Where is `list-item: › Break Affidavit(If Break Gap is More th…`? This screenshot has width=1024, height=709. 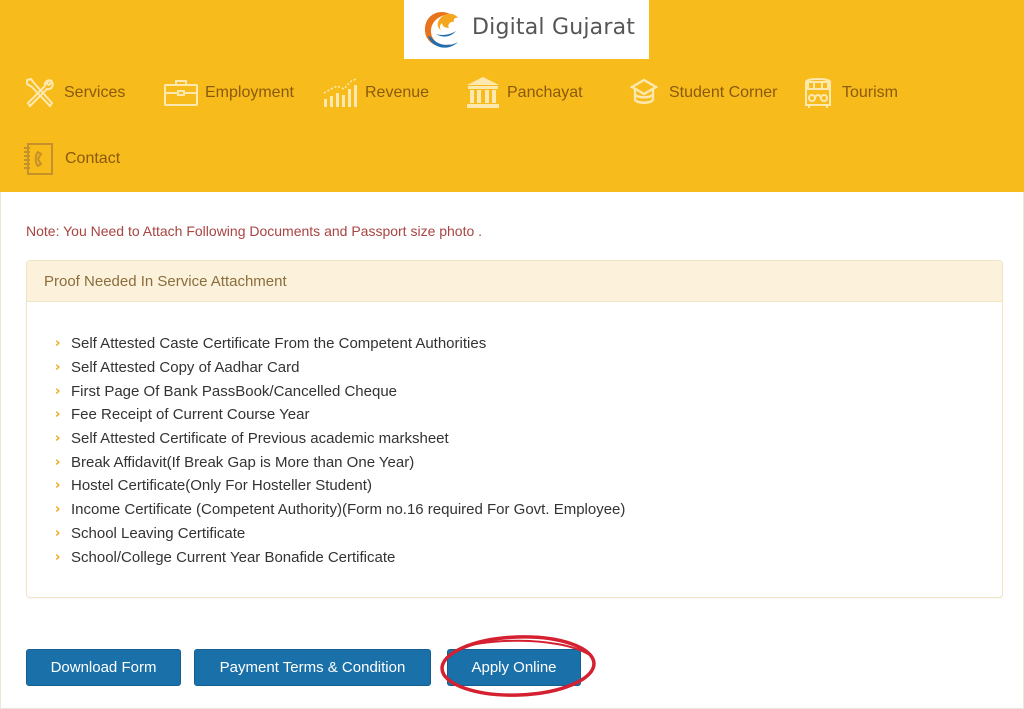
list-item: › Break Affidavit(If Break Gap is More th… is located at coordinates (340, 462).